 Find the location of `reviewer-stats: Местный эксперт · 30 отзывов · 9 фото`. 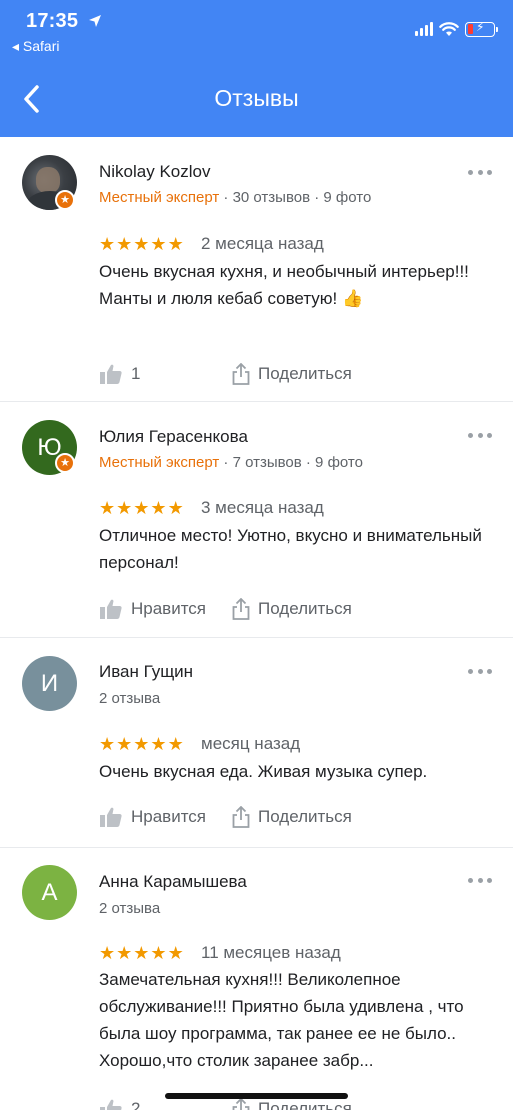

reviewer-stats: Местный эксперт · 30 отзывов · 9 фото is located at coordinates (235, 197).